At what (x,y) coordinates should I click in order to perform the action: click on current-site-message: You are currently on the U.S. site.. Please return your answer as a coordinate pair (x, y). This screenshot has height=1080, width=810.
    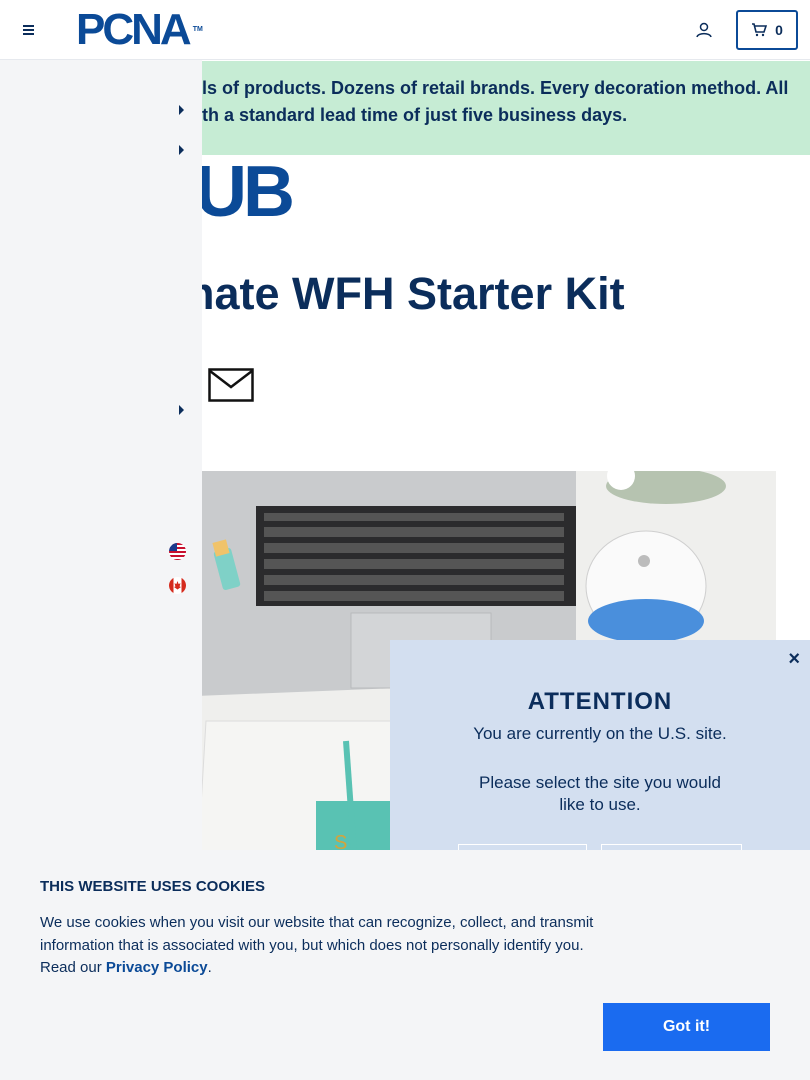
    Looking at the image, I should click on (600, 733).